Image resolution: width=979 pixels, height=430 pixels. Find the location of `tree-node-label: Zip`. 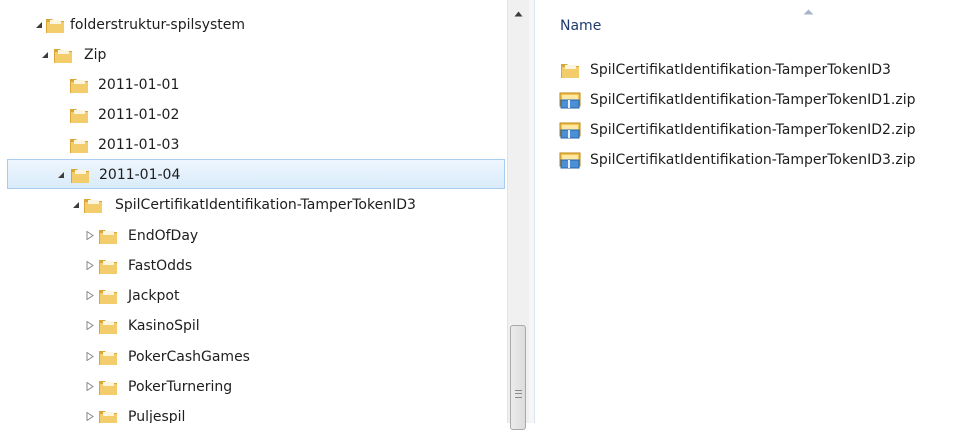

tree-node-label: Zip is located at coordinates (95, 55).